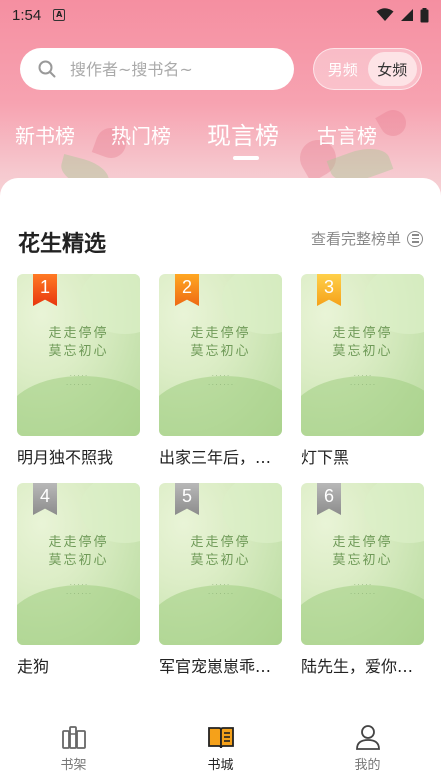  Describe the element at coordinates (355, 239) in the screenshot. I see `view-full-list-label: 查看完整榜单` at that location.